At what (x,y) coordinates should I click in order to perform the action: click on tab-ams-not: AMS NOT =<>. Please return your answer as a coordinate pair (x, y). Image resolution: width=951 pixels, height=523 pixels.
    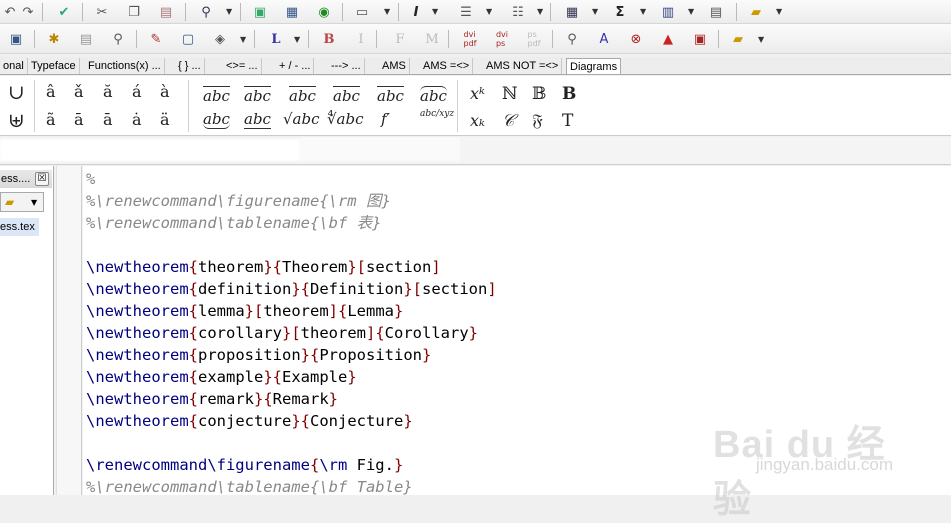
    Looking at the image, I should click on (523, 66).